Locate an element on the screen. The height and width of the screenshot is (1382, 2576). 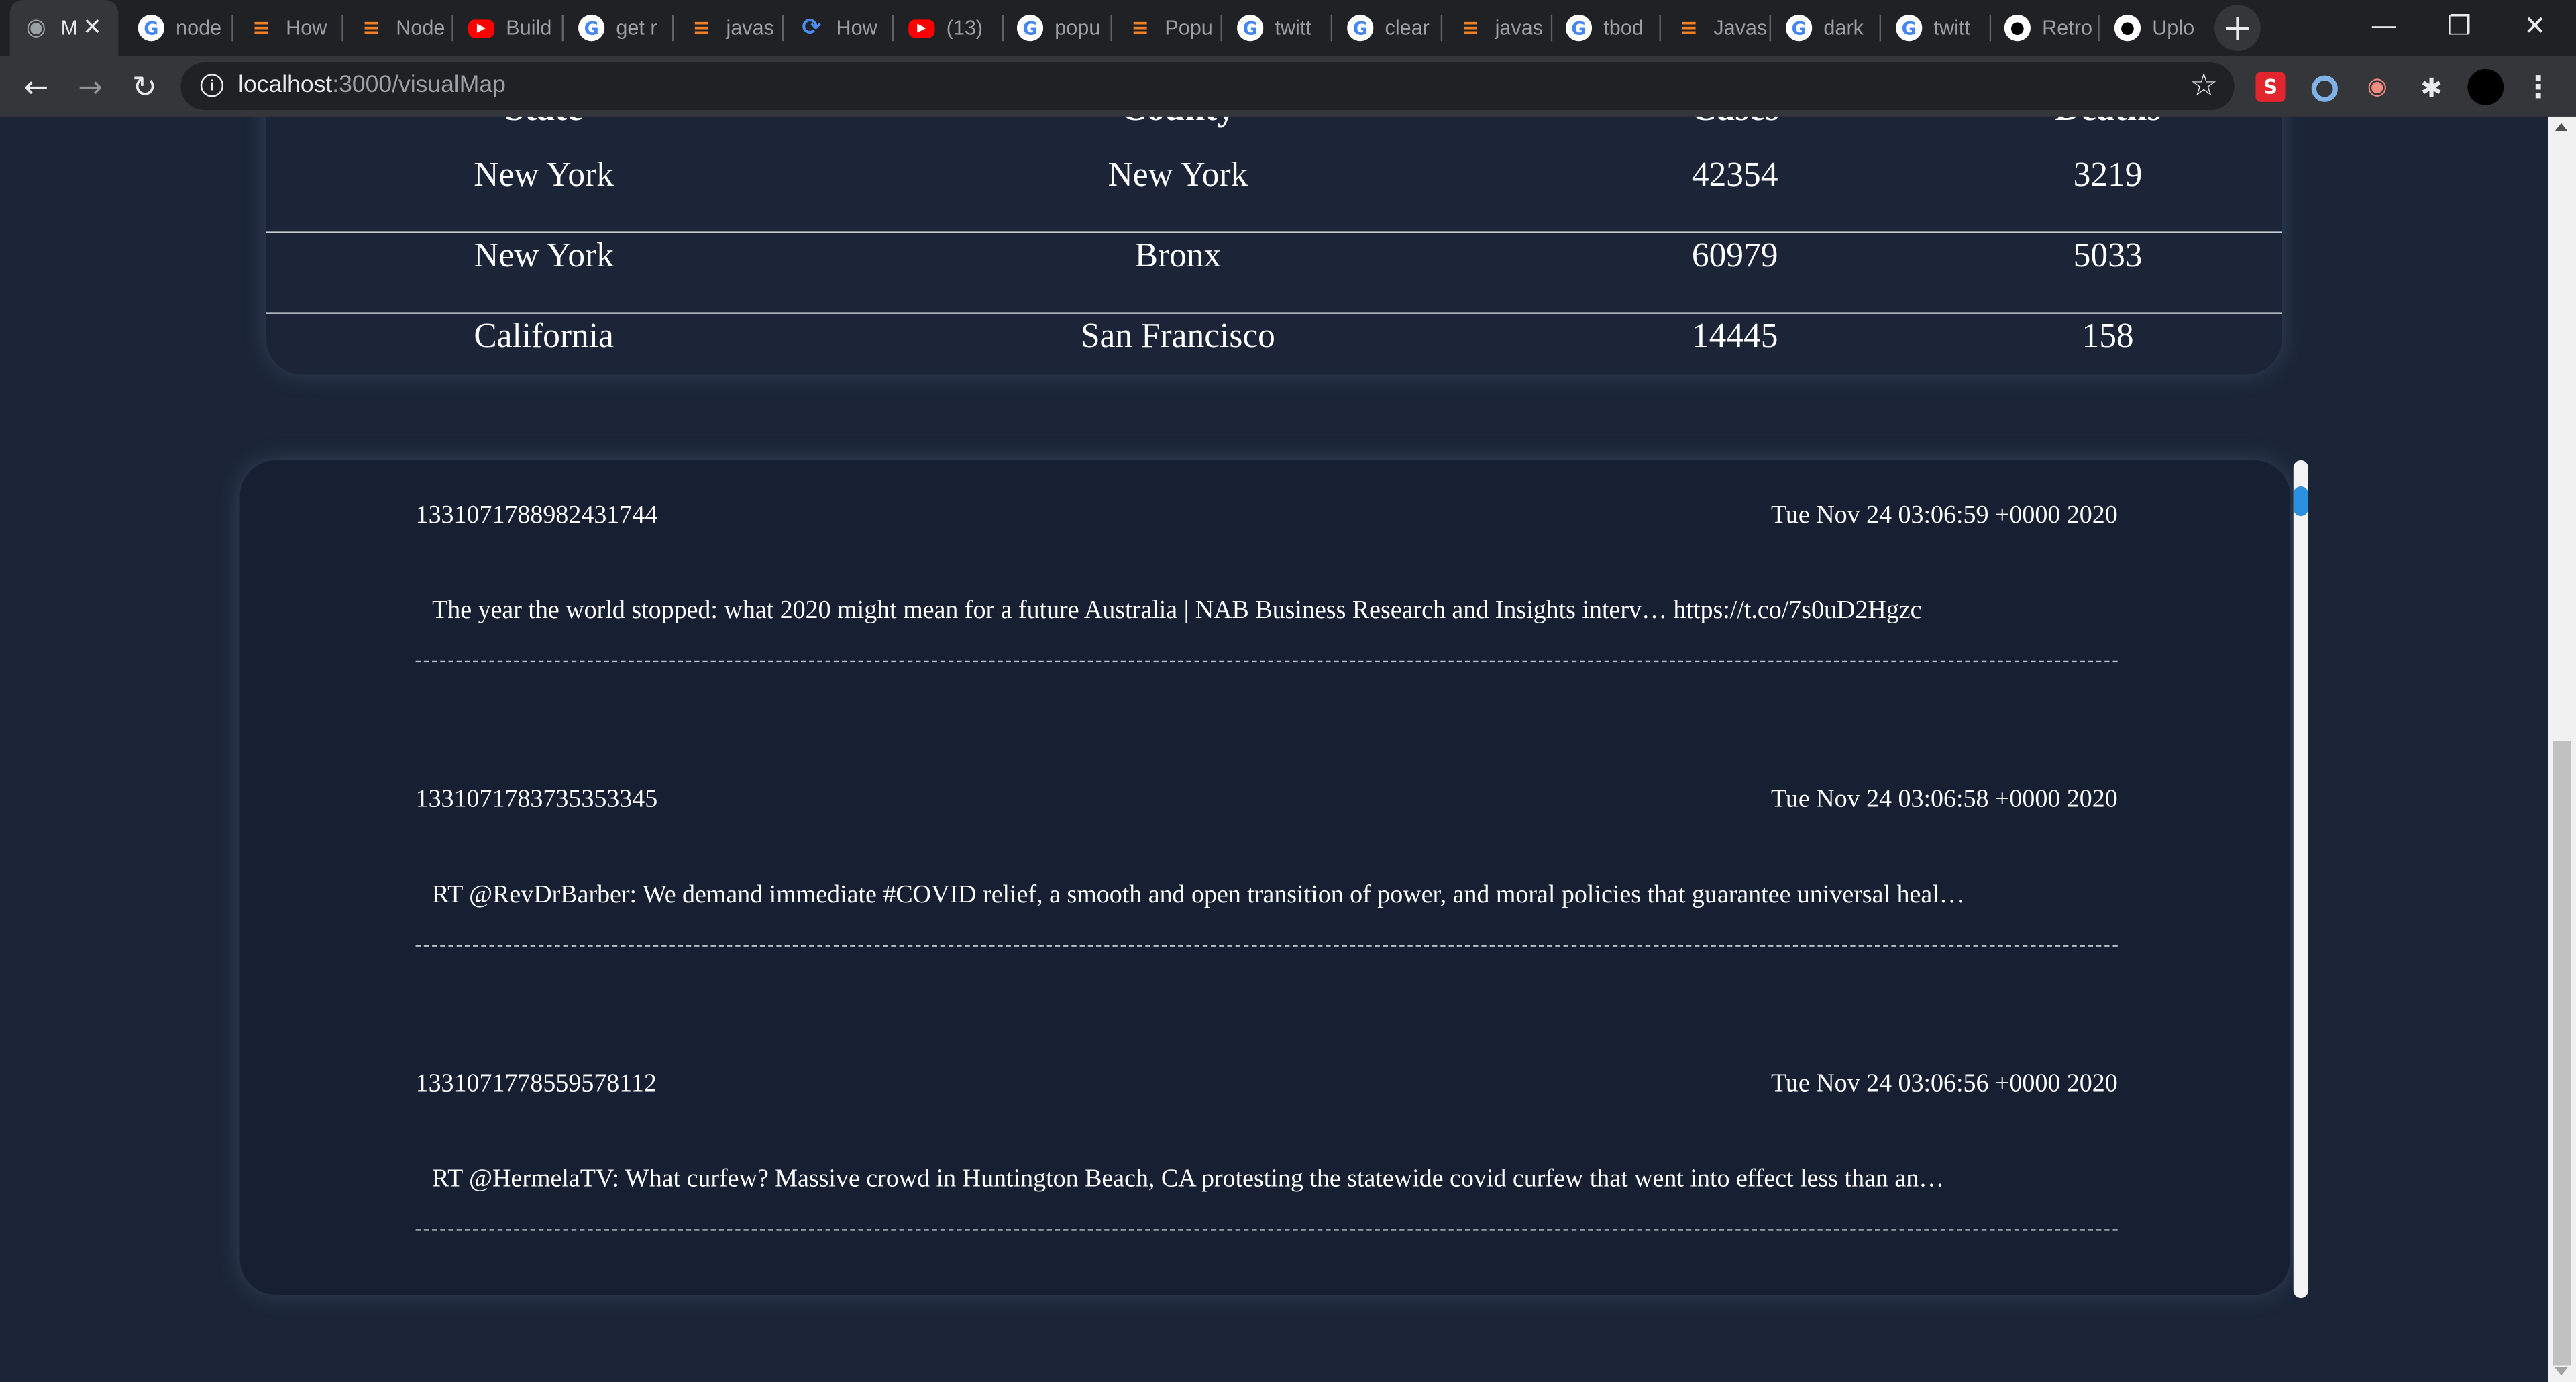
restore-icon: ❐ is located at coordinates (2460, 24).